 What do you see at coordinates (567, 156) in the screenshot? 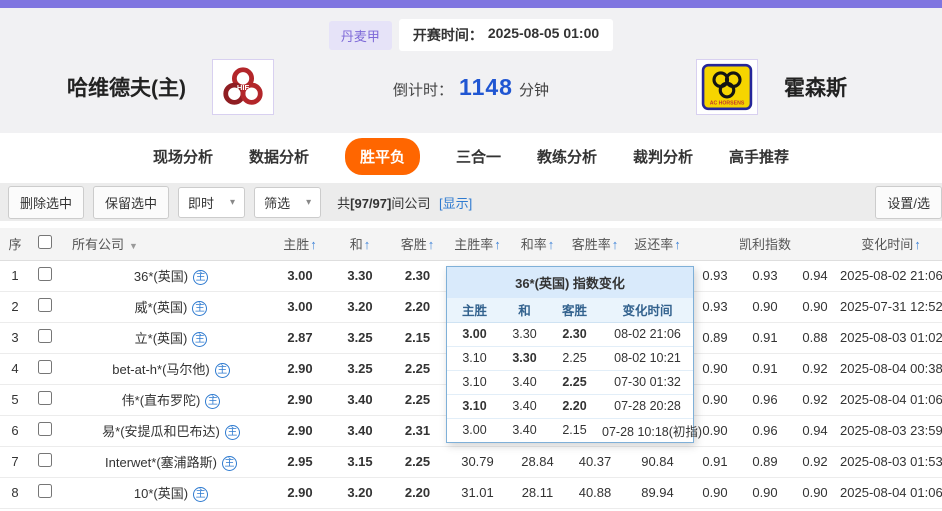
I see `tab-coach-analysis: 教练分析` at bounding box center [567, 156].